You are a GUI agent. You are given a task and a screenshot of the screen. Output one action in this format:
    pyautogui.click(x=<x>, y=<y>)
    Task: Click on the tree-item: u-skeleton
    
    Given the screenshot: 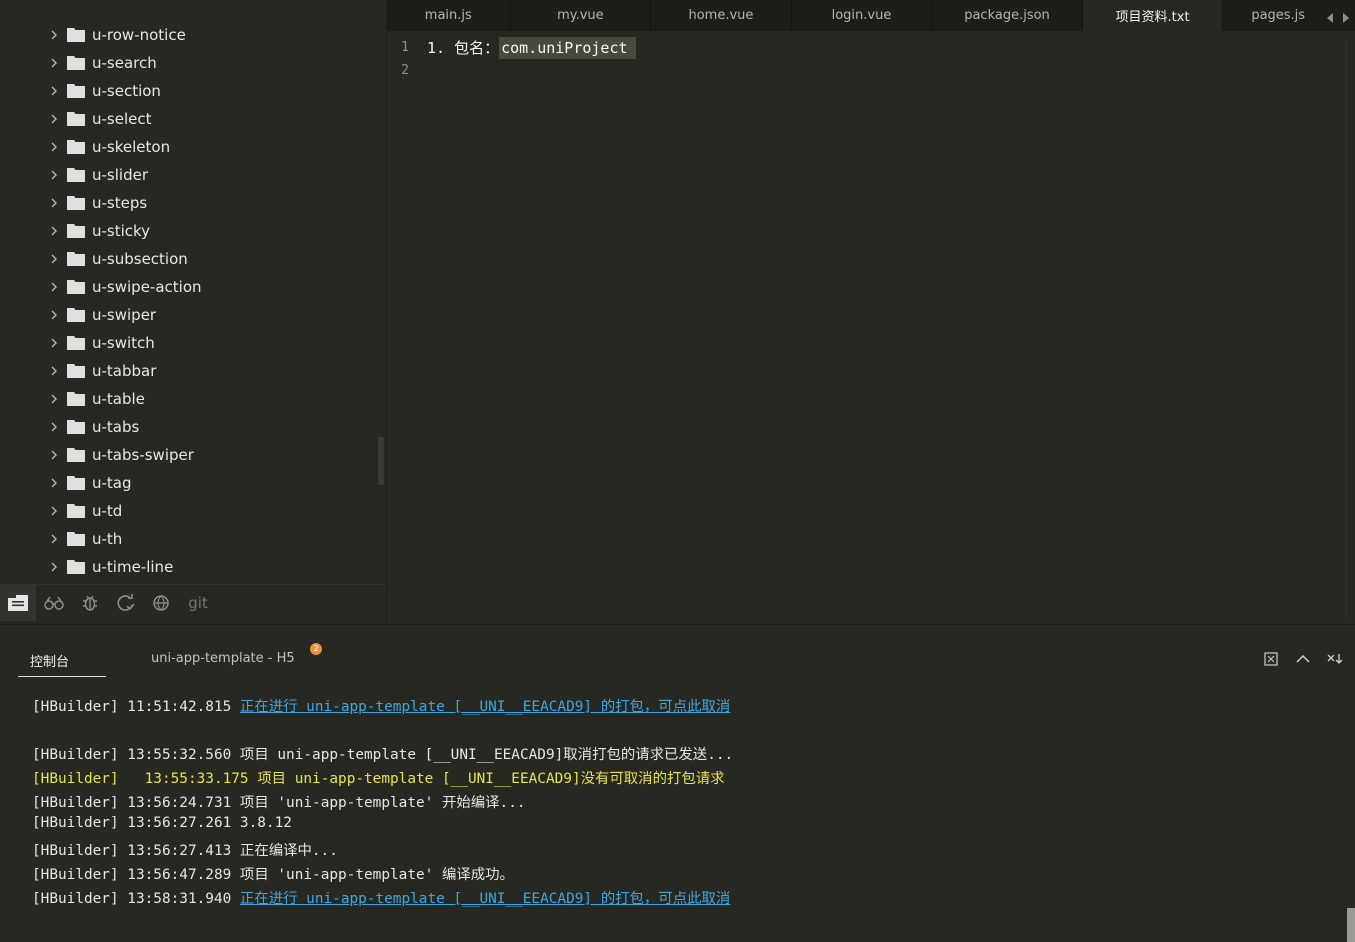 What is the action you would take?
    pyautogui.click(x=193, y=147)
    